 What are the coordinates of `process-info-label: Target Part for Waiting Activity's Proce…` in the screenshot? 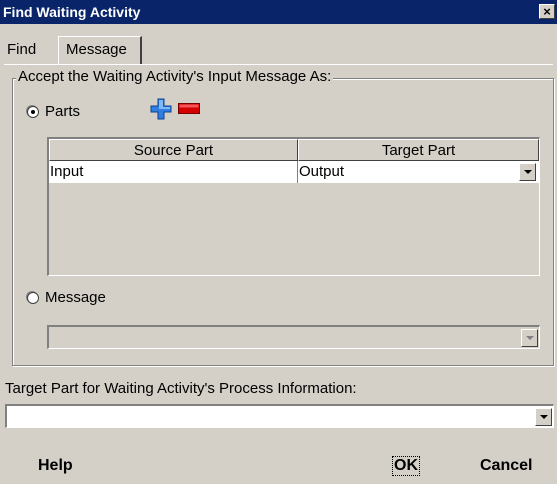 It's located at (181, 388).